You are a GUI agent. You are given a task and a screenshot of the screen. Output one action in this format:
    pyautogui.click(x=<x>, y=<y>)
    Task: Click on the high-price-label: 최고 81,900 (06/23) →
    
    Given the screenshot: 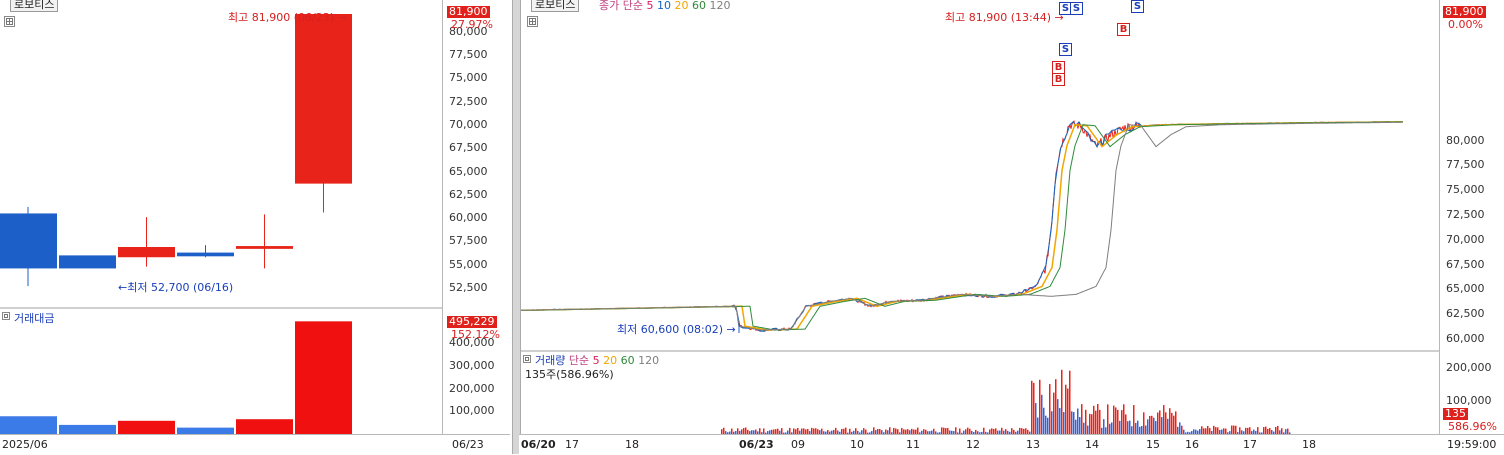 What is the action you would take?
    pyautogui.click(x=287, y=17)
    